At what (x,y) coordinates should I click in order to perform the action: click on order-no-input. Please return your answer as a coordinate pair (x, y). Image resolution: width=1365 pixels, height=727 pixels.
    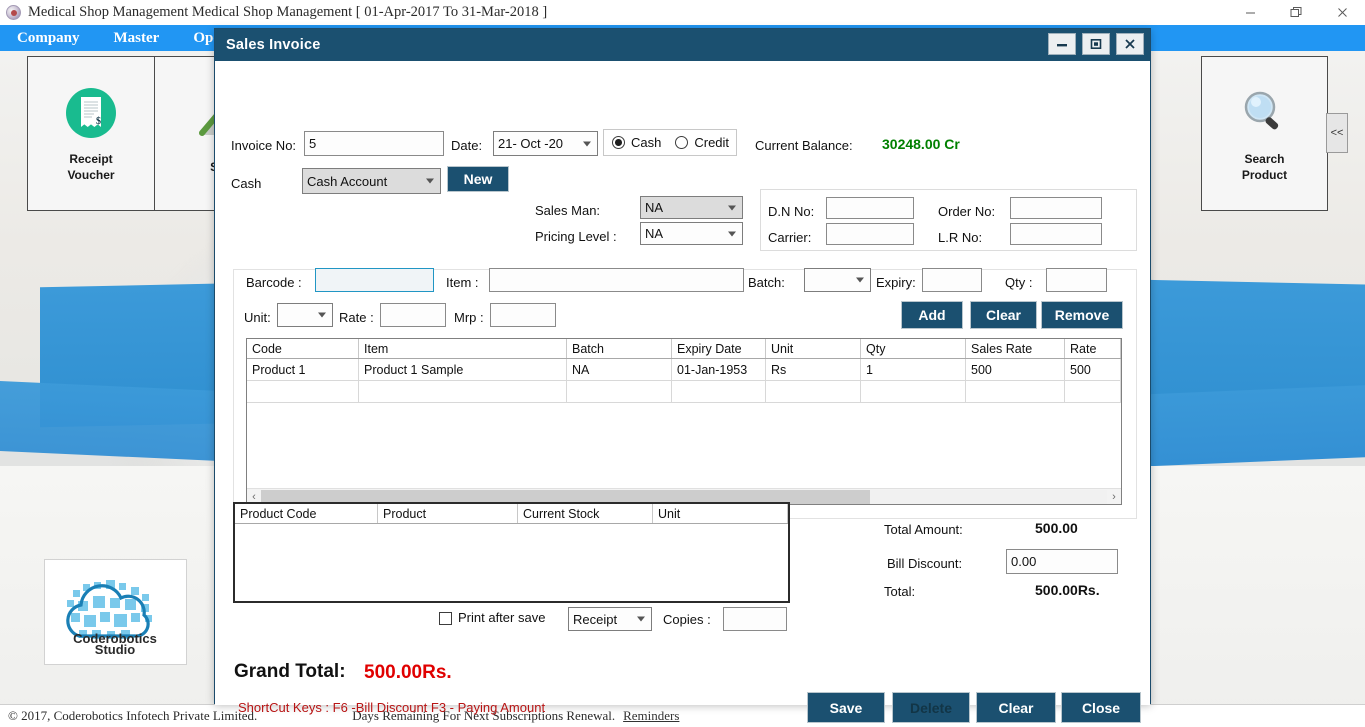
    Looking at the image, I should click on (1056, 208).